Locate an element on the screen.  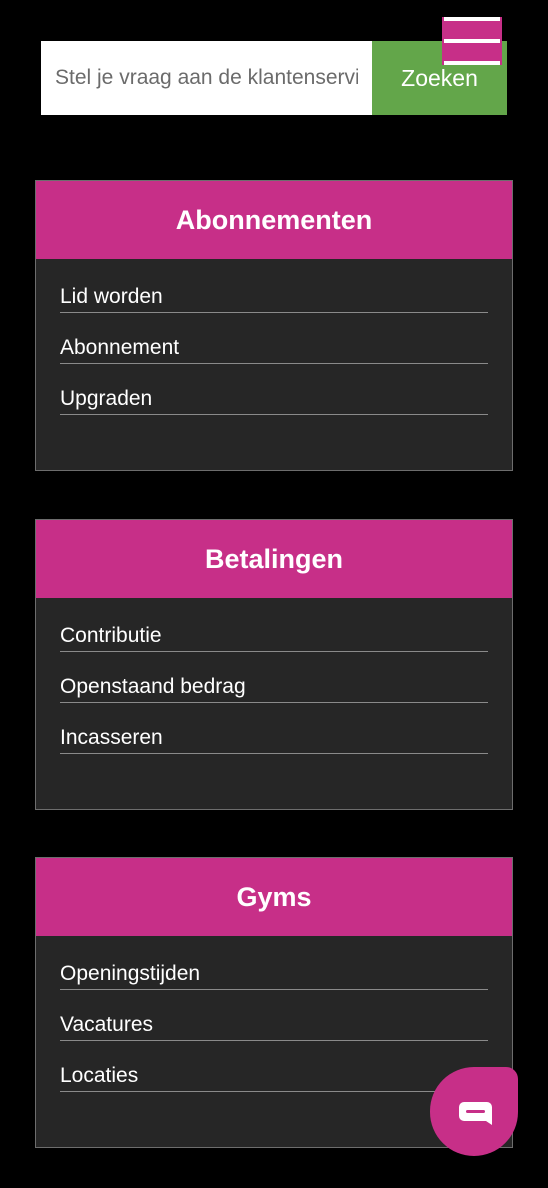
category-link: Upgraden is located at coordinates (274, 398).